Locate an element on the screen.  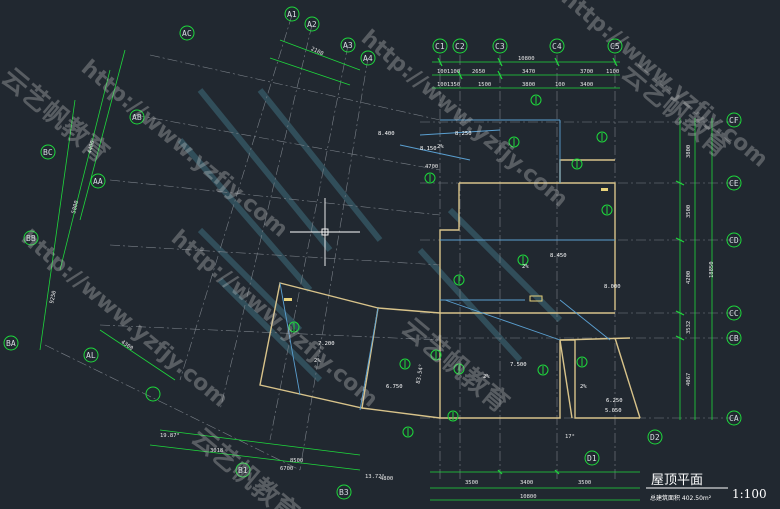
dim-right-3: 4200 is located at coordinates (689, 277).